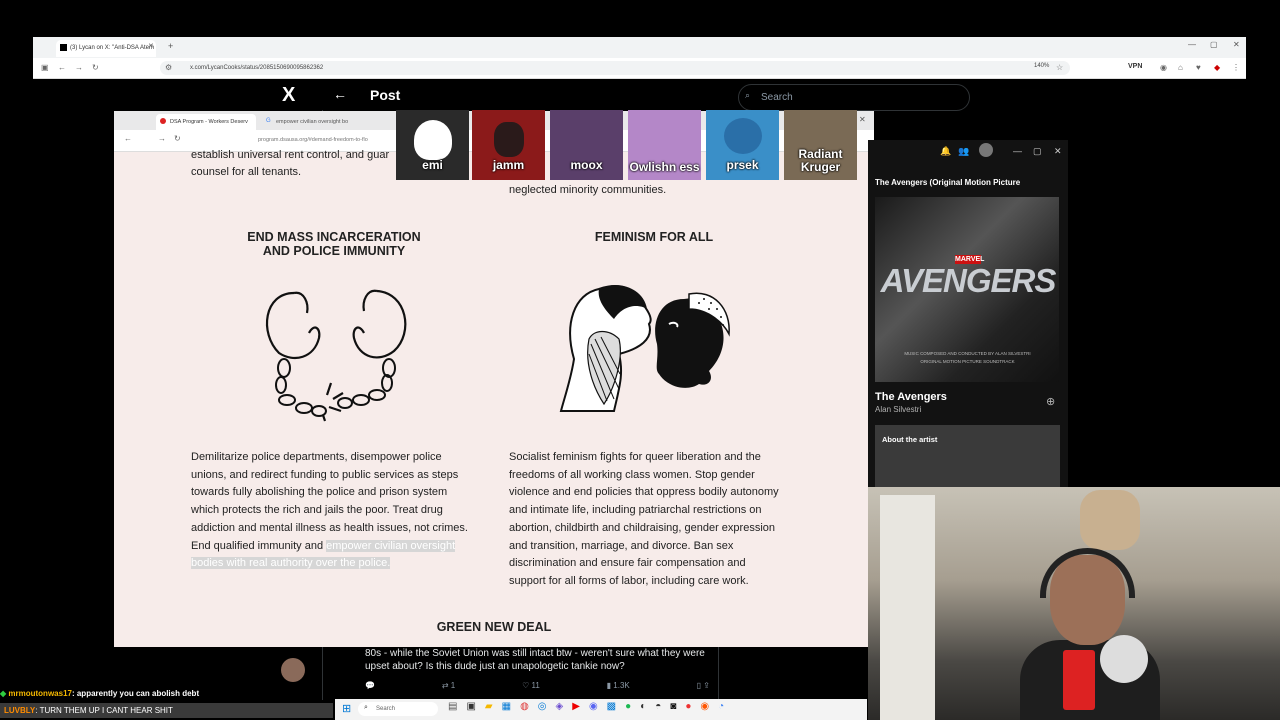 Image resolution: width=1280 pixels, height=720 pixels. What do you see at coordinates (398, 709) in the screenshot?
I see `taskbar-search: Search` at bounding box center [398, 709].